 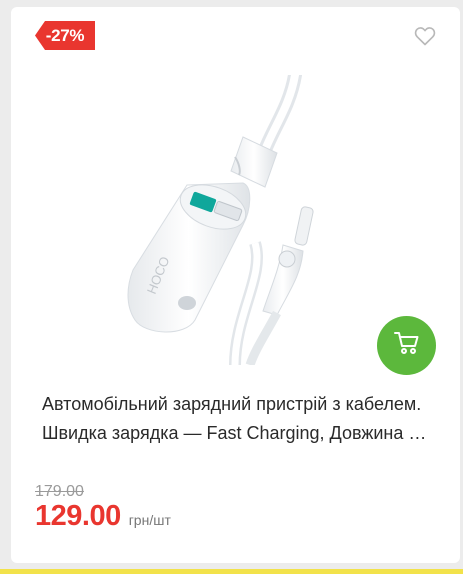 What do you see at coordinates (231, 571) in the screenshot?
I see `bottom-accent-line` at bounding box center [231, 571].